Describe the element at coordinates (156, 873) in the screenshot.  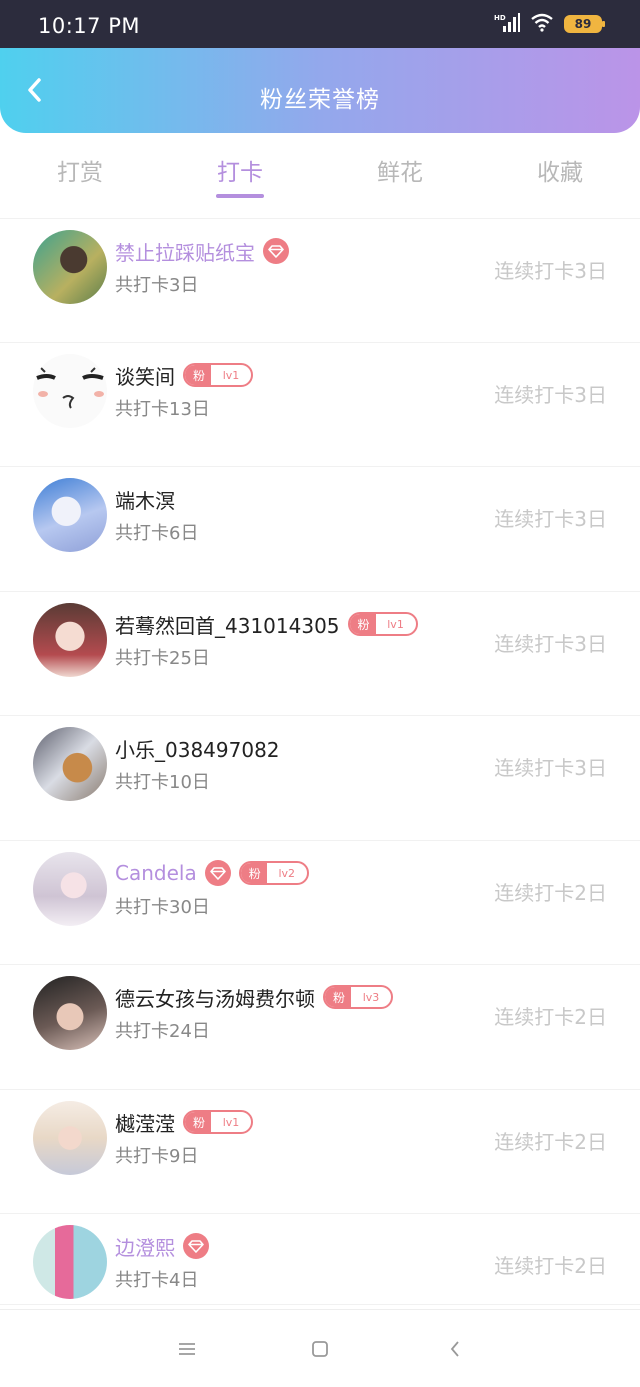
I see `user-name: Candela` at that location.